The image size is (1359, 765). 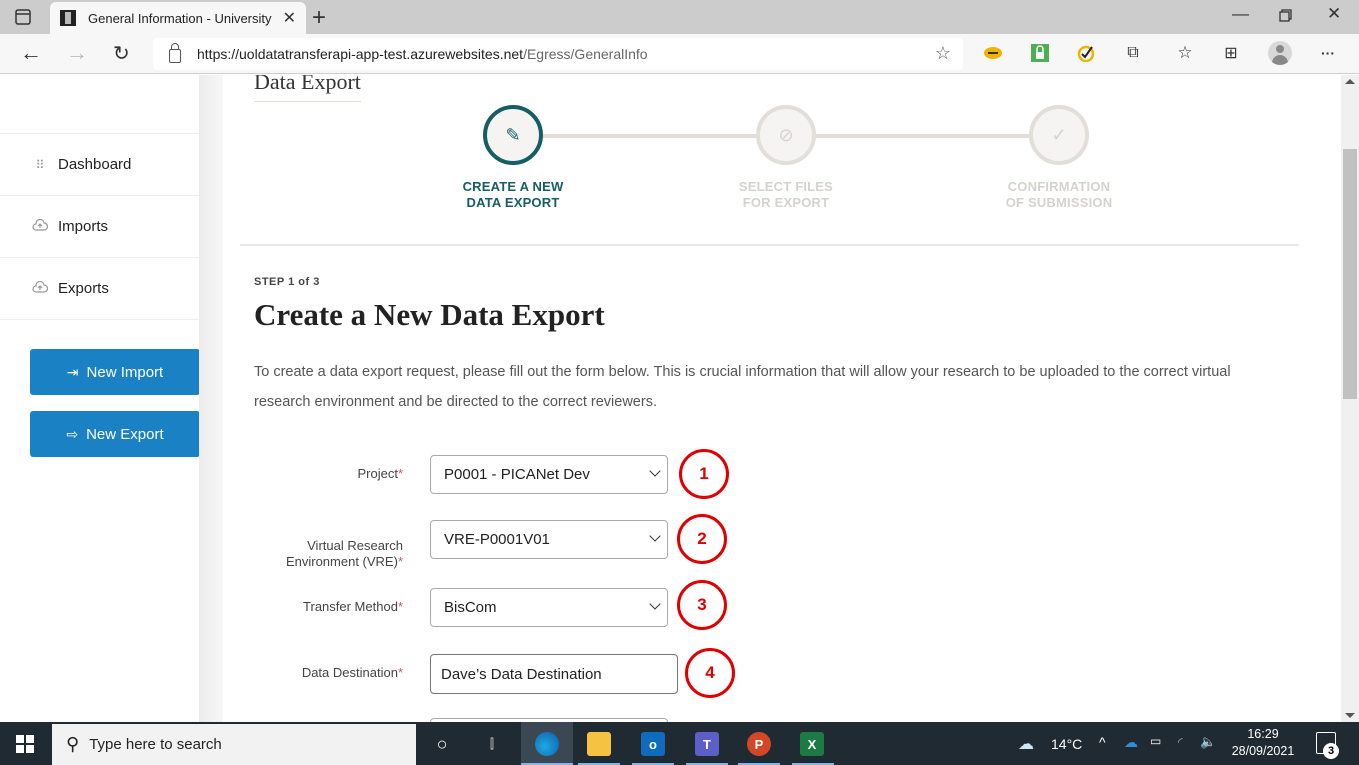 I want to click on profile-avatar, so click(x=1280, y=53).